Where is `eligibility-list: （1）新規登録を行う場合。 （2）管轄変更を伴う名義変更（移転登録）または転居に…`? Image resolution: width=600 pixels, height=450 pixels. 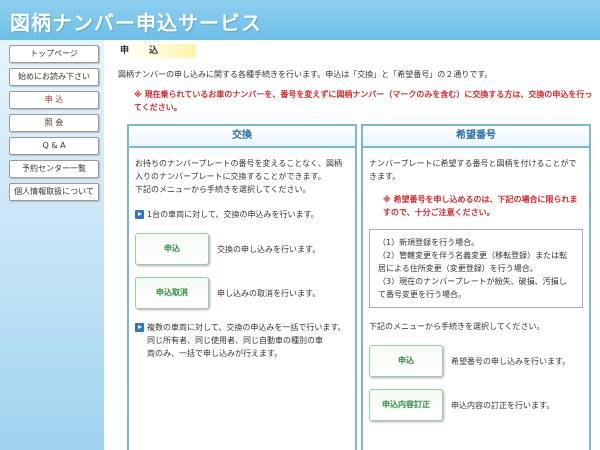 eligibility-list: （1）新規登録を行う場合。 （2）管轄変更を伴う名義変更（移転登録）または転居に… is located at coordinates (476, 268).